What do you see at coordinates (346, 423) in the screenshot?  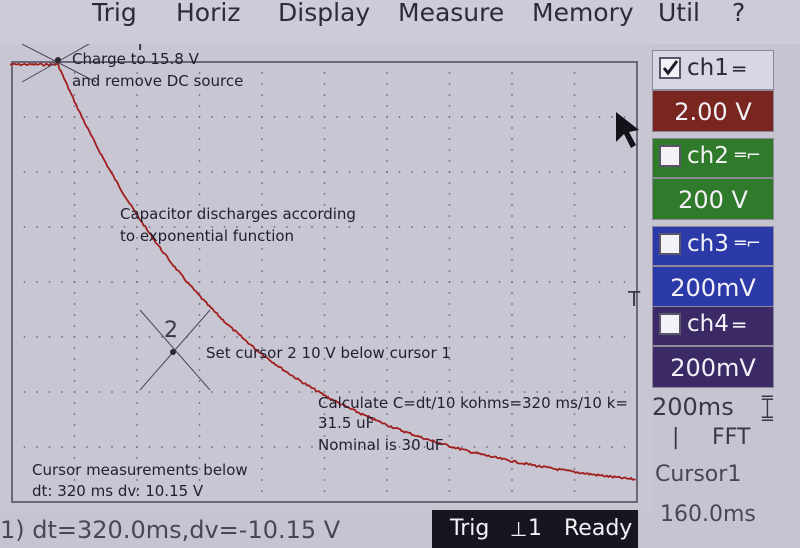 I see `annotation-calc-2: 31.5 uF` at bounding box center [346, 423].